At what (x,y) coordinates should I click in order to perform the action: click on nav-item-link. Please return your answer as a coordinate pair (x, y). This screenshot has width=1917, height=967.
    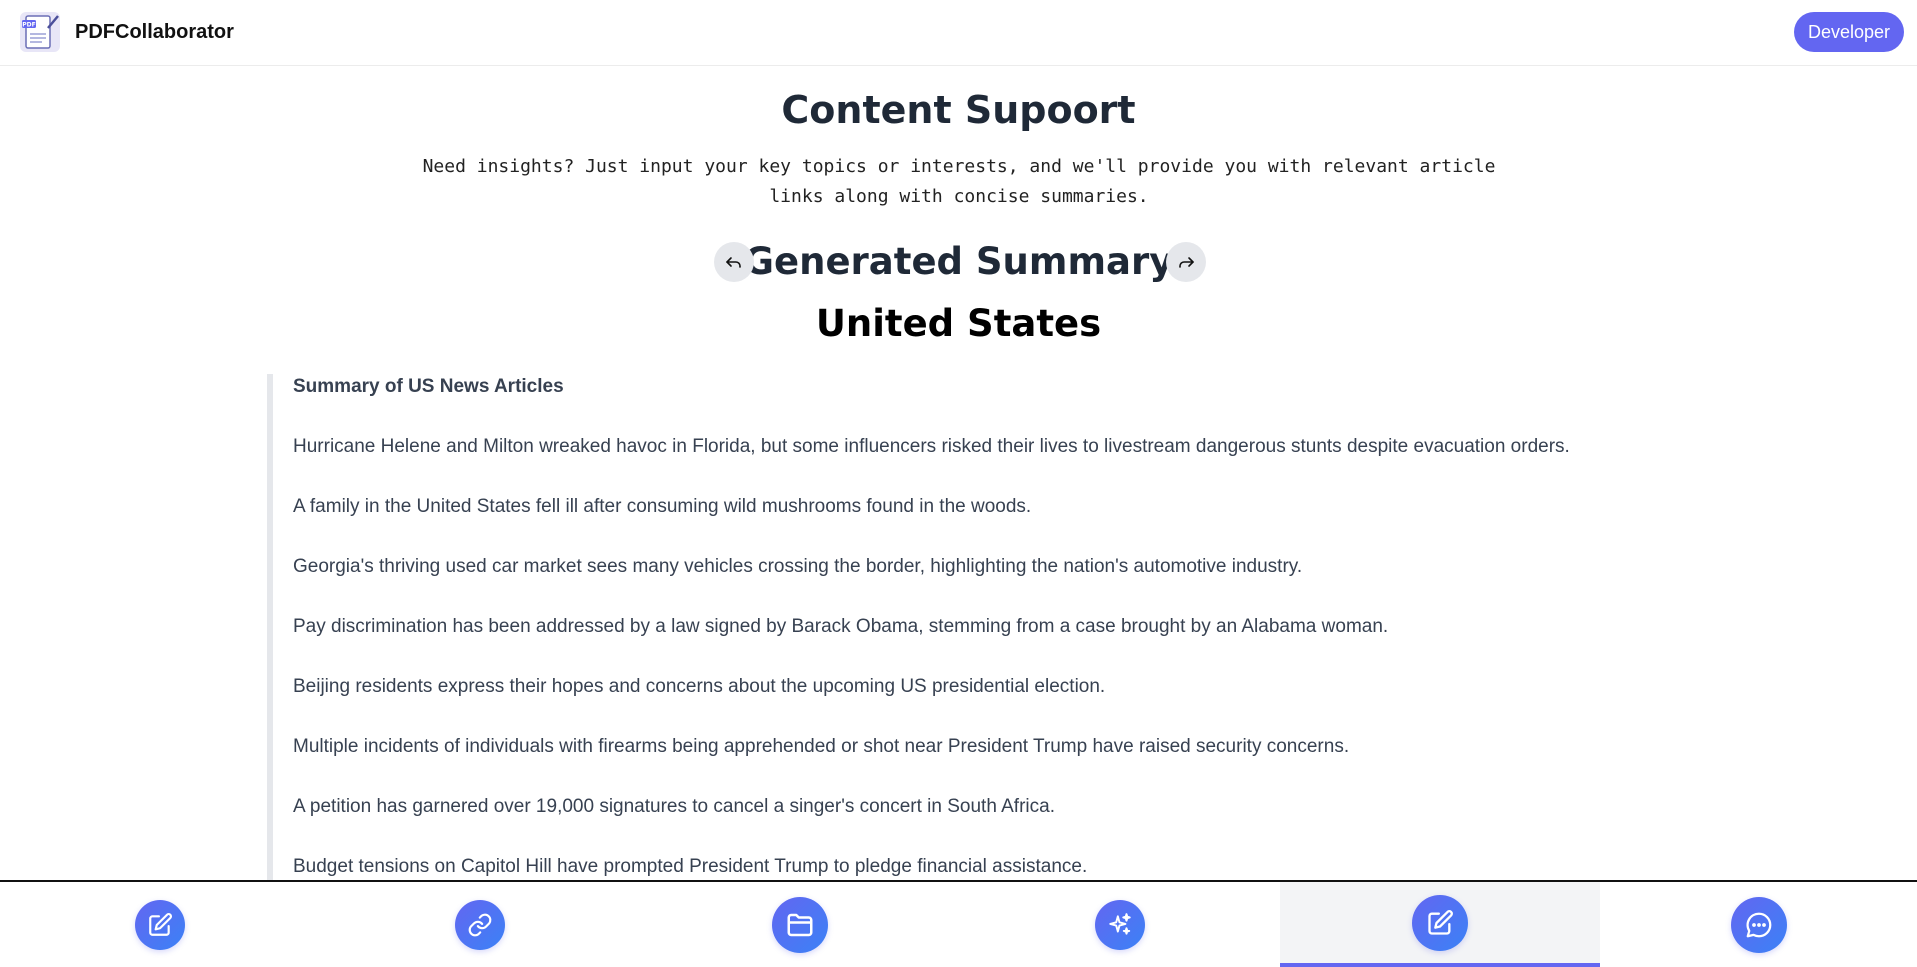
    Looking at the image, I should click on (480, 924).